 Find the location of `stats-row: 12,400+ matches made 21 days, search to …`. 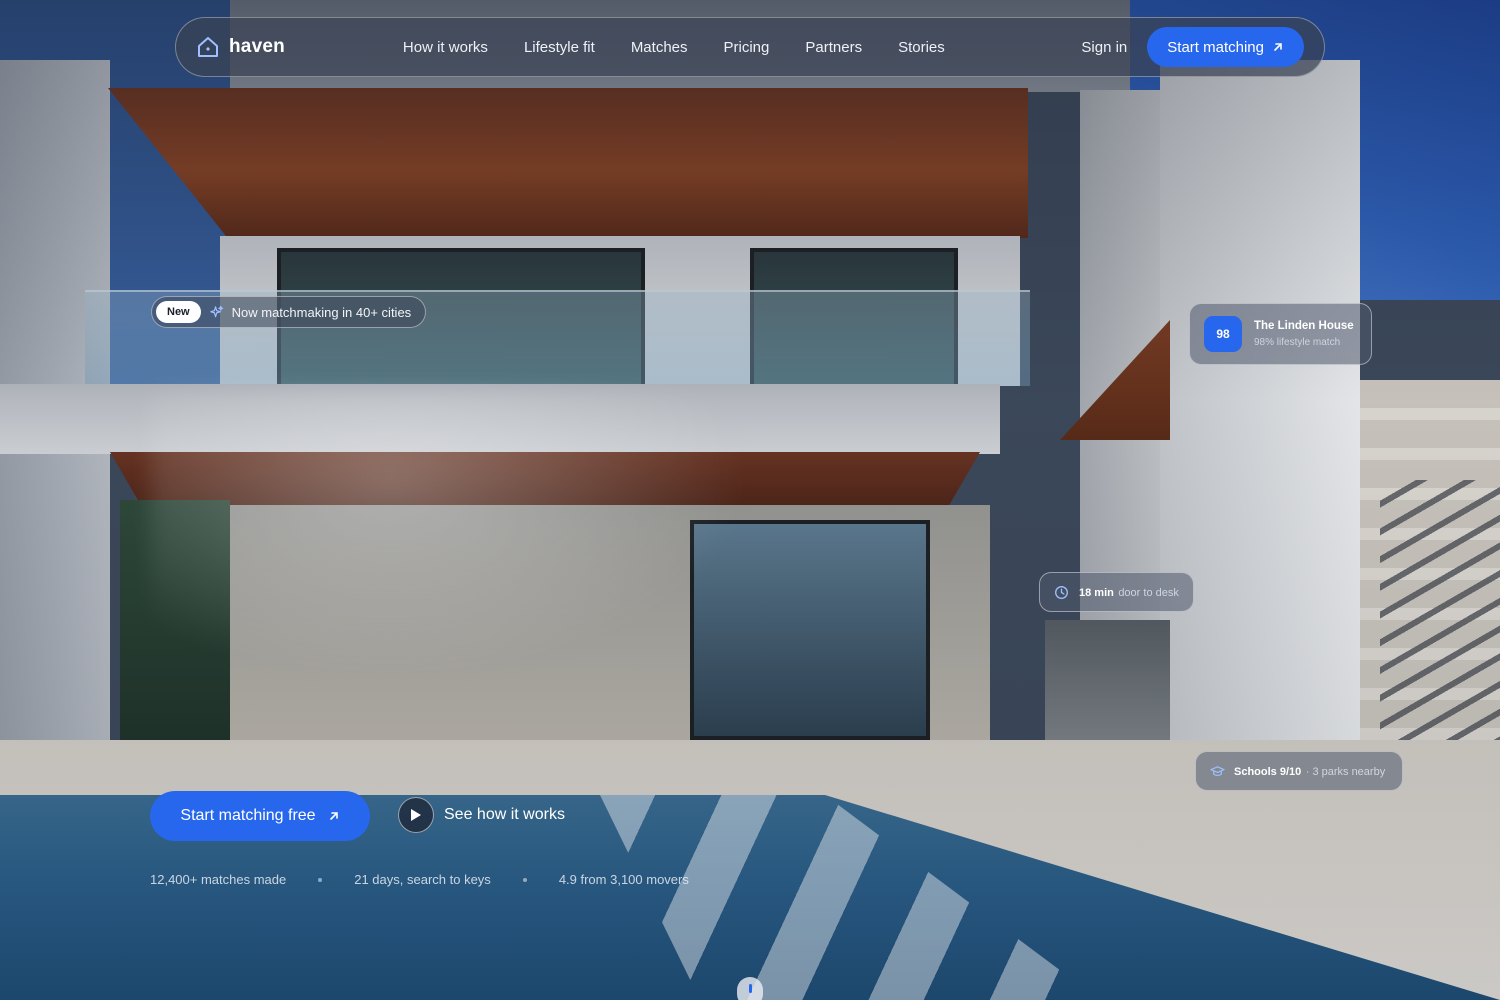

stats-row: 12,400+ matches made 21 days, search to … is located at coordinates (419, 879).